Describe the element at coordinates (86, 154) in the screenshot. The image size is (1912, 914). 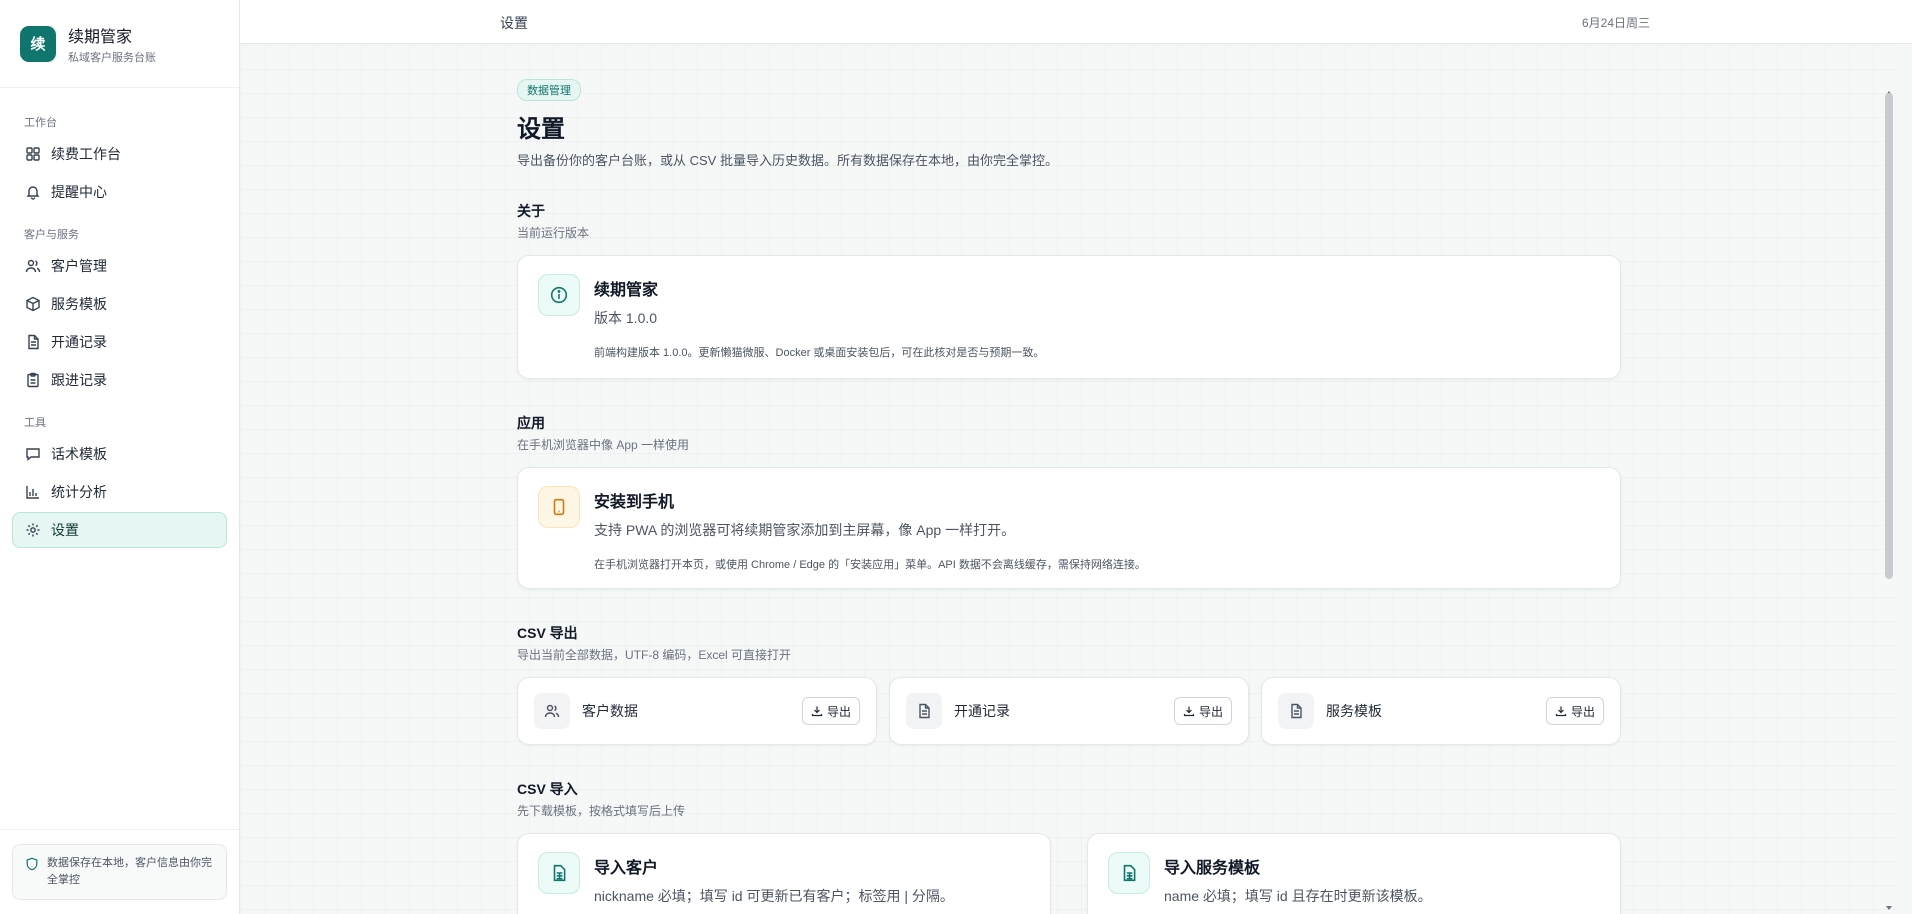
I see `sidebar-item-label: 续费工作台` at that location.